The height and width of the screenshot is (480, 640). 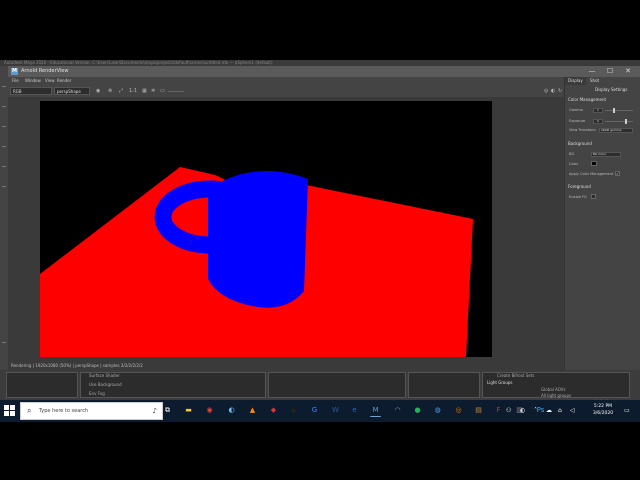 What do you see at coordinates (606, 154) in the screenshot?
I see `bg-select: BG Color` at bounding box center [606, 154].